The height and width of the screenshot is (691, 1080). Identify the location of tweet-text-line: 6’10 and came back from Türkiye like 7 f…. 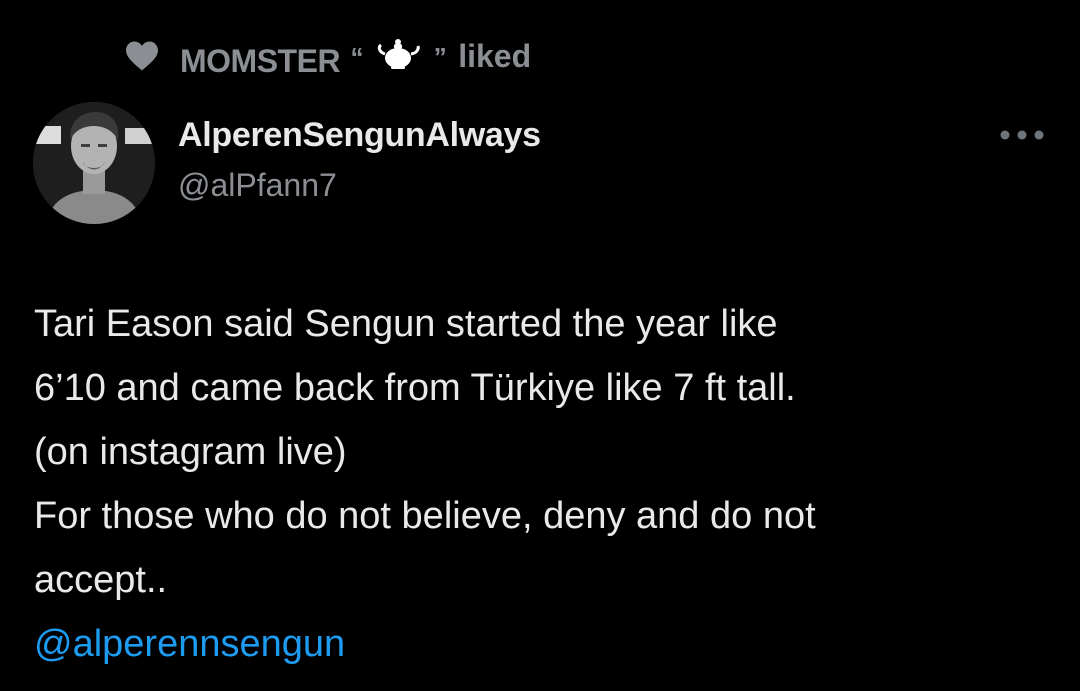
(415, 388).